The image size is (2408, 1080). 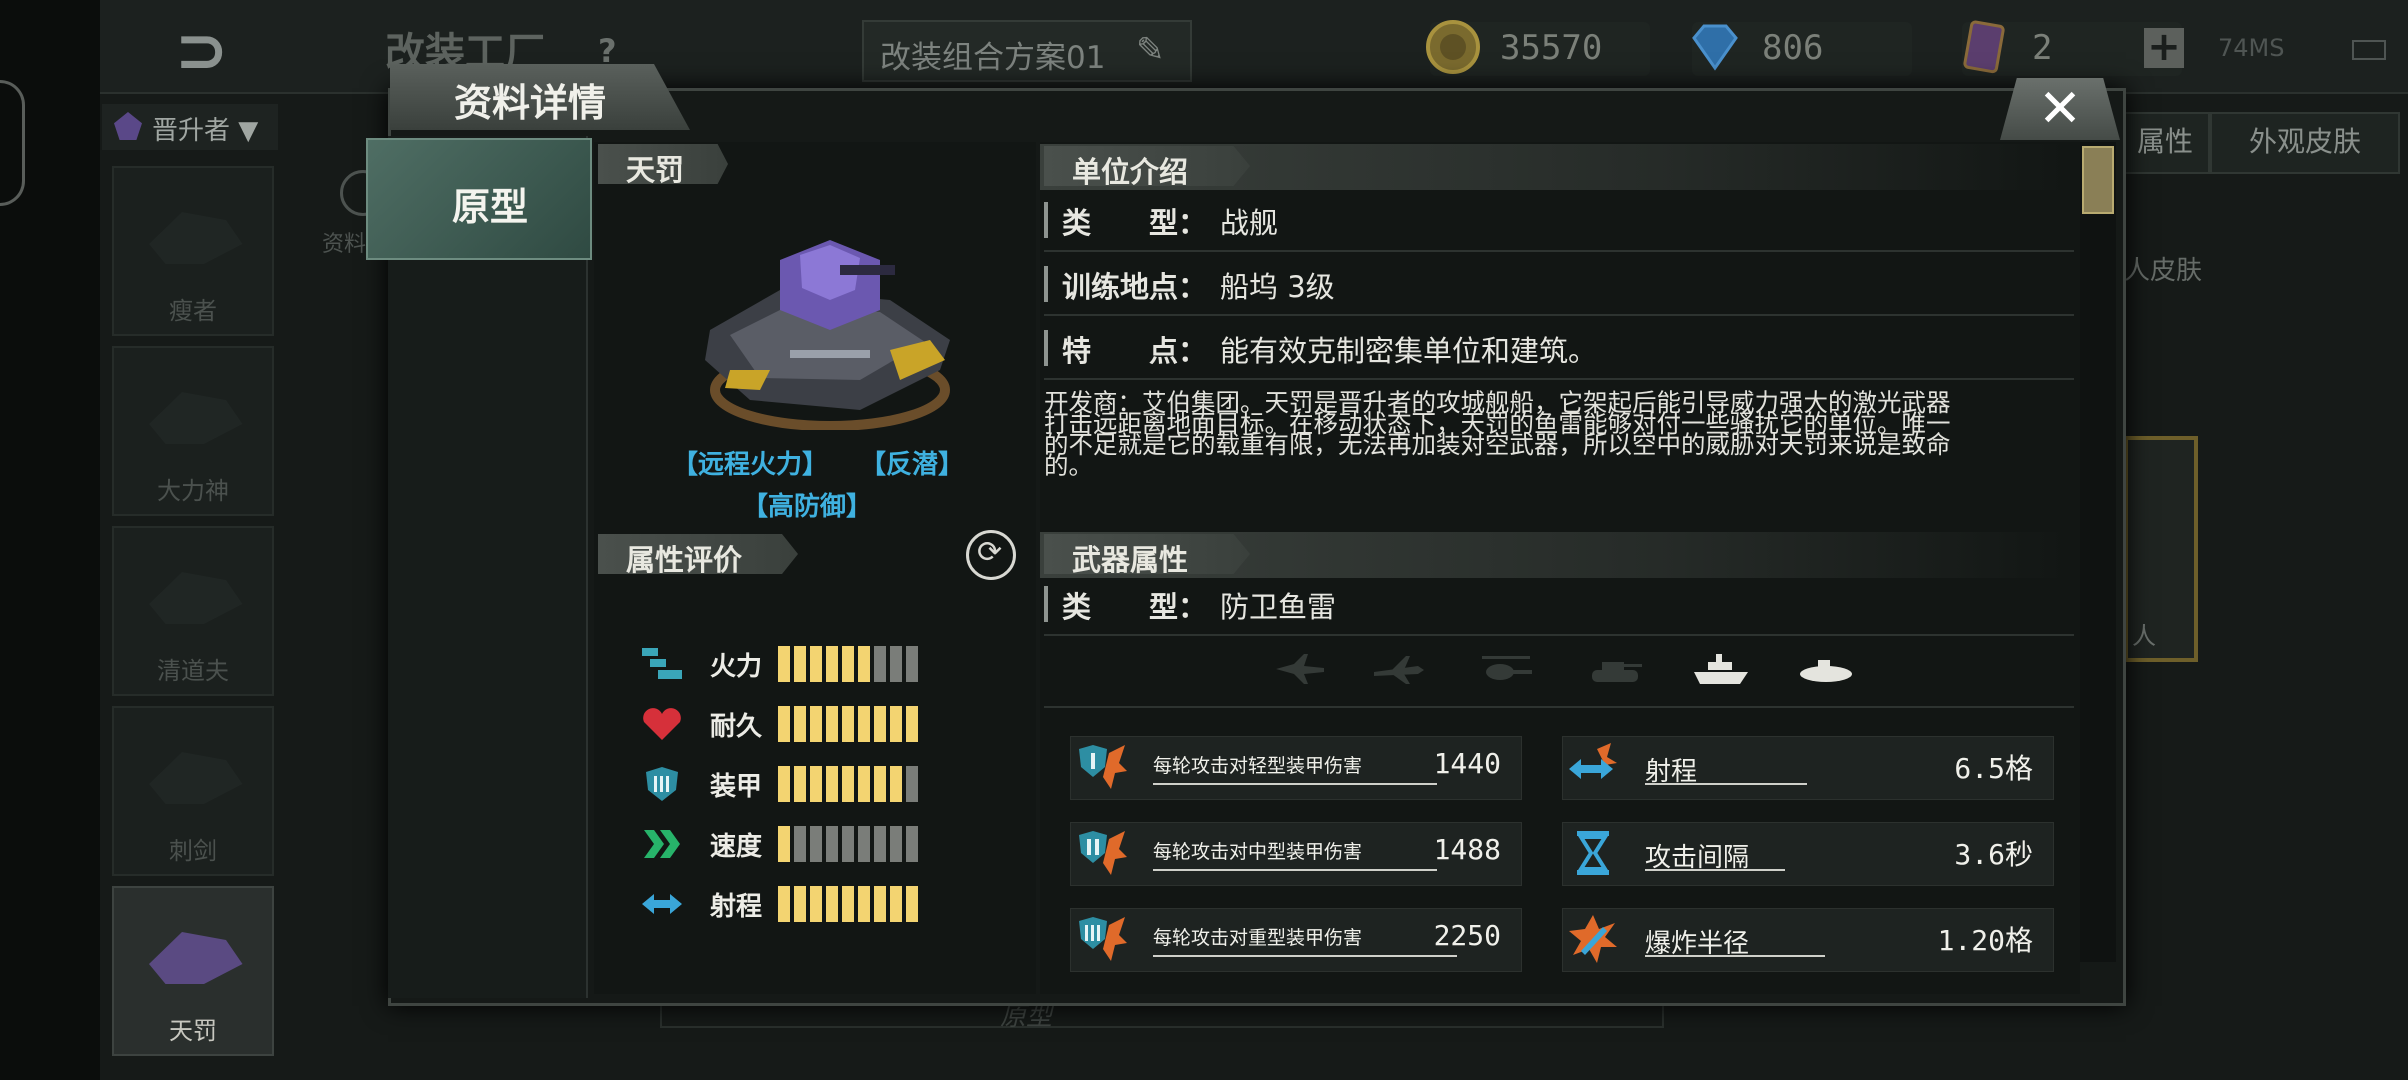 What do you see at coordinates (655, 170) in the screenshot?
I see `unit-name: 天罚` at bounding box center [655, 170].